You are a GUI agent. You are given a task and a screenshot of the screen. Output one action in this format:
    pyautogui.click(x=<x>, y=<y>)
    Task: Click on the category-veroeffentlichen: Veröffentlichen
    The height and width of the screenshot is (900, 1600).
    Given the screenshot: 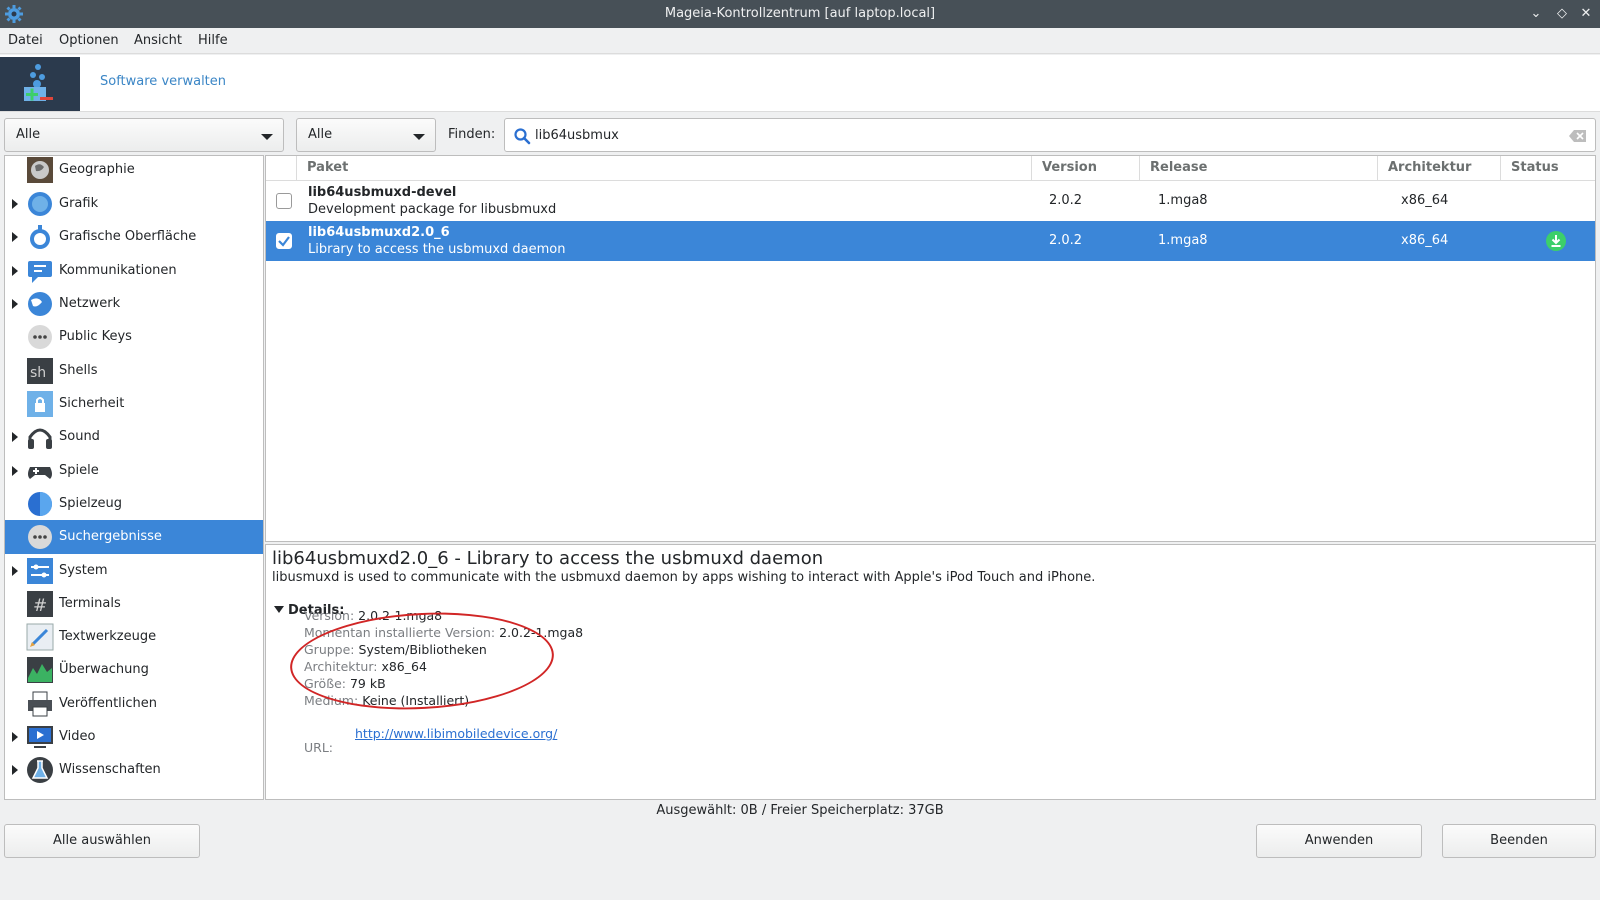 What is the action you would take?
    pyautogui.click(x=134, y=704)
    